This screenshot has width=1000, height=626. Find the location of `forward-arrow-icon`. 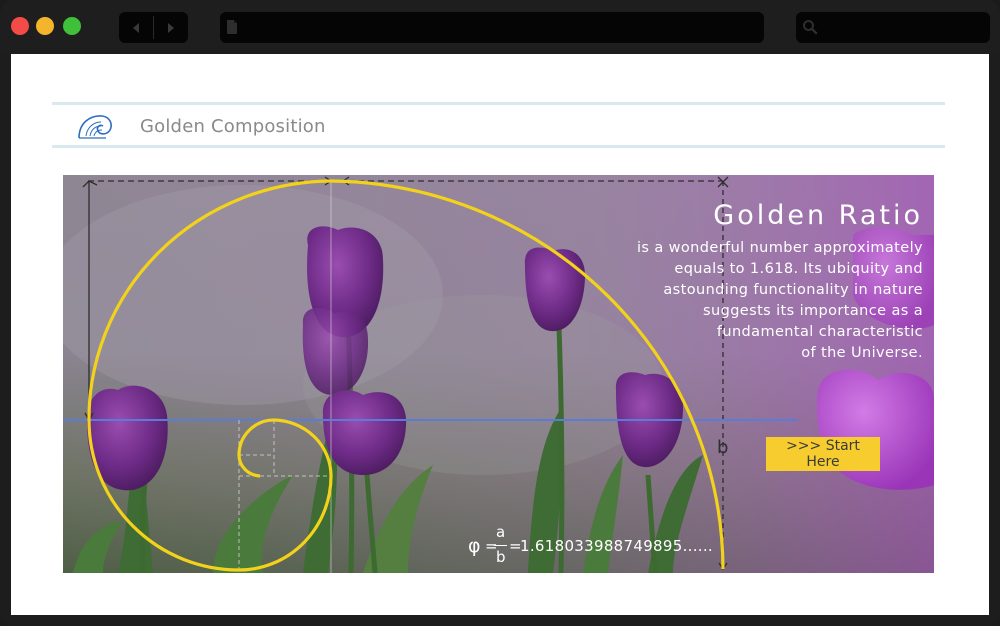

forward-arrow-icon is located at coordinates (171, 27).